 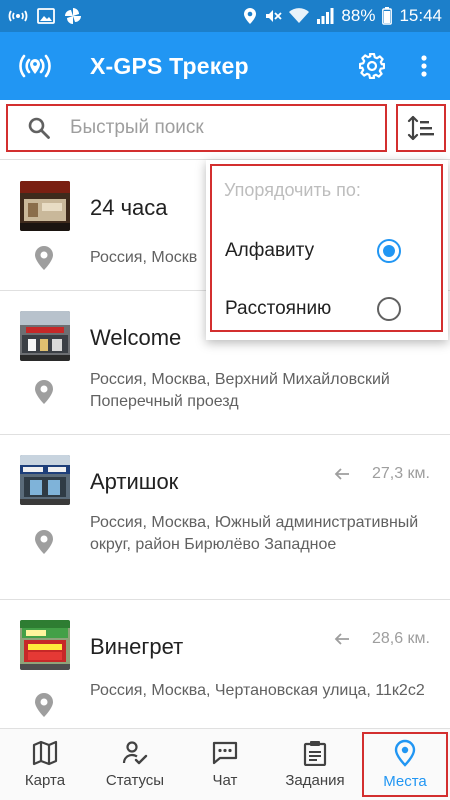 I want to click on app-bar: X-GPS Трекер, so click(x=225, y=66).